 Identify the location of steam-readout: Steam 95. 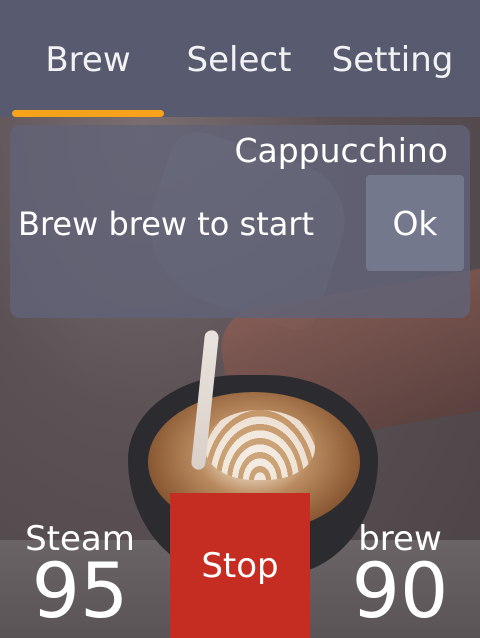
(80, 578).